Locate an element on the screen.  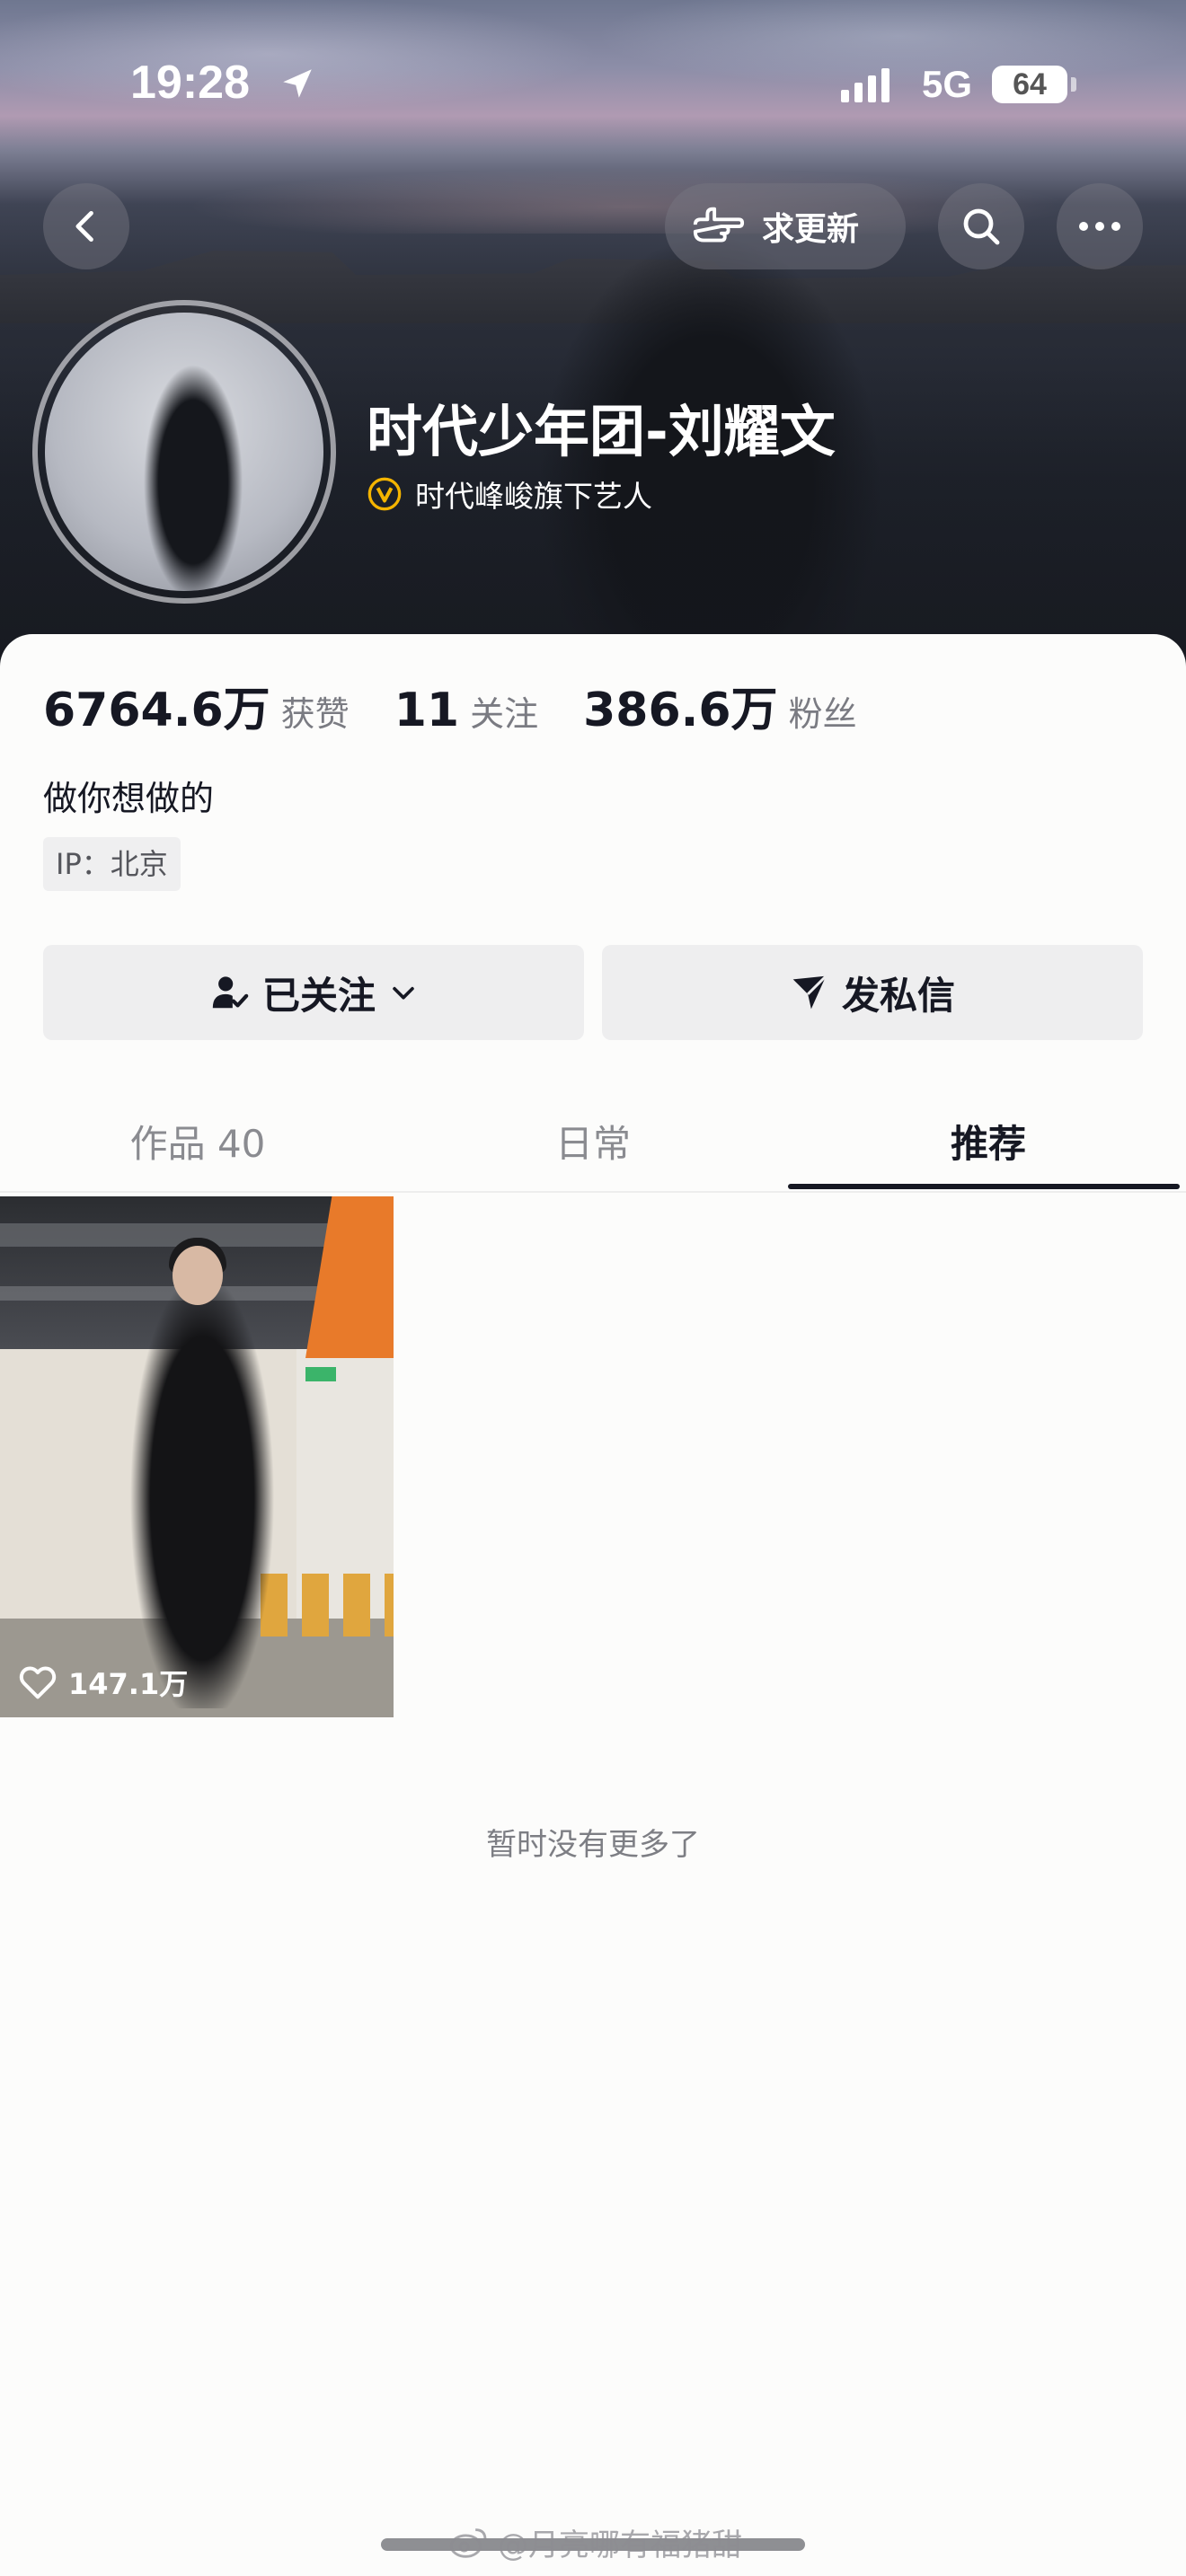
status-bar: 19:28 5G 64 is located at coordinates (593, 85).